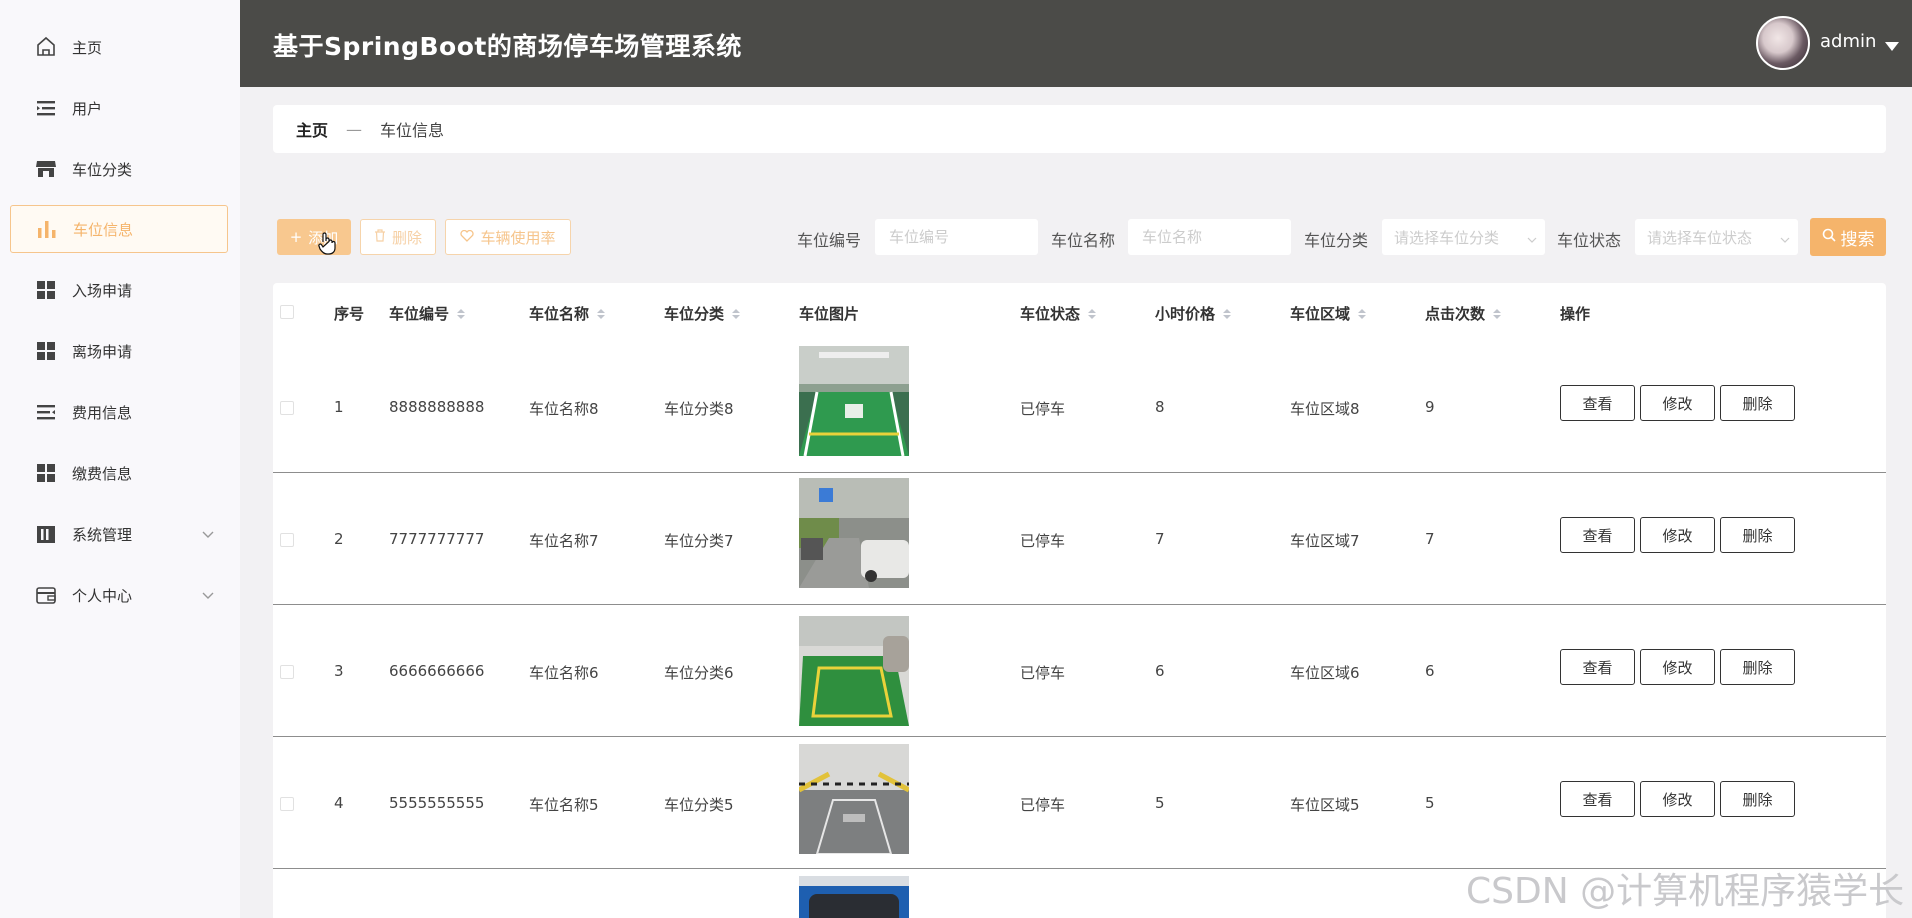 The image size is (1912, 918). What do you see at coordinates (398, 237) in the screenshot?
I see `delete-button: 删除` at bounding box center [398, 237].